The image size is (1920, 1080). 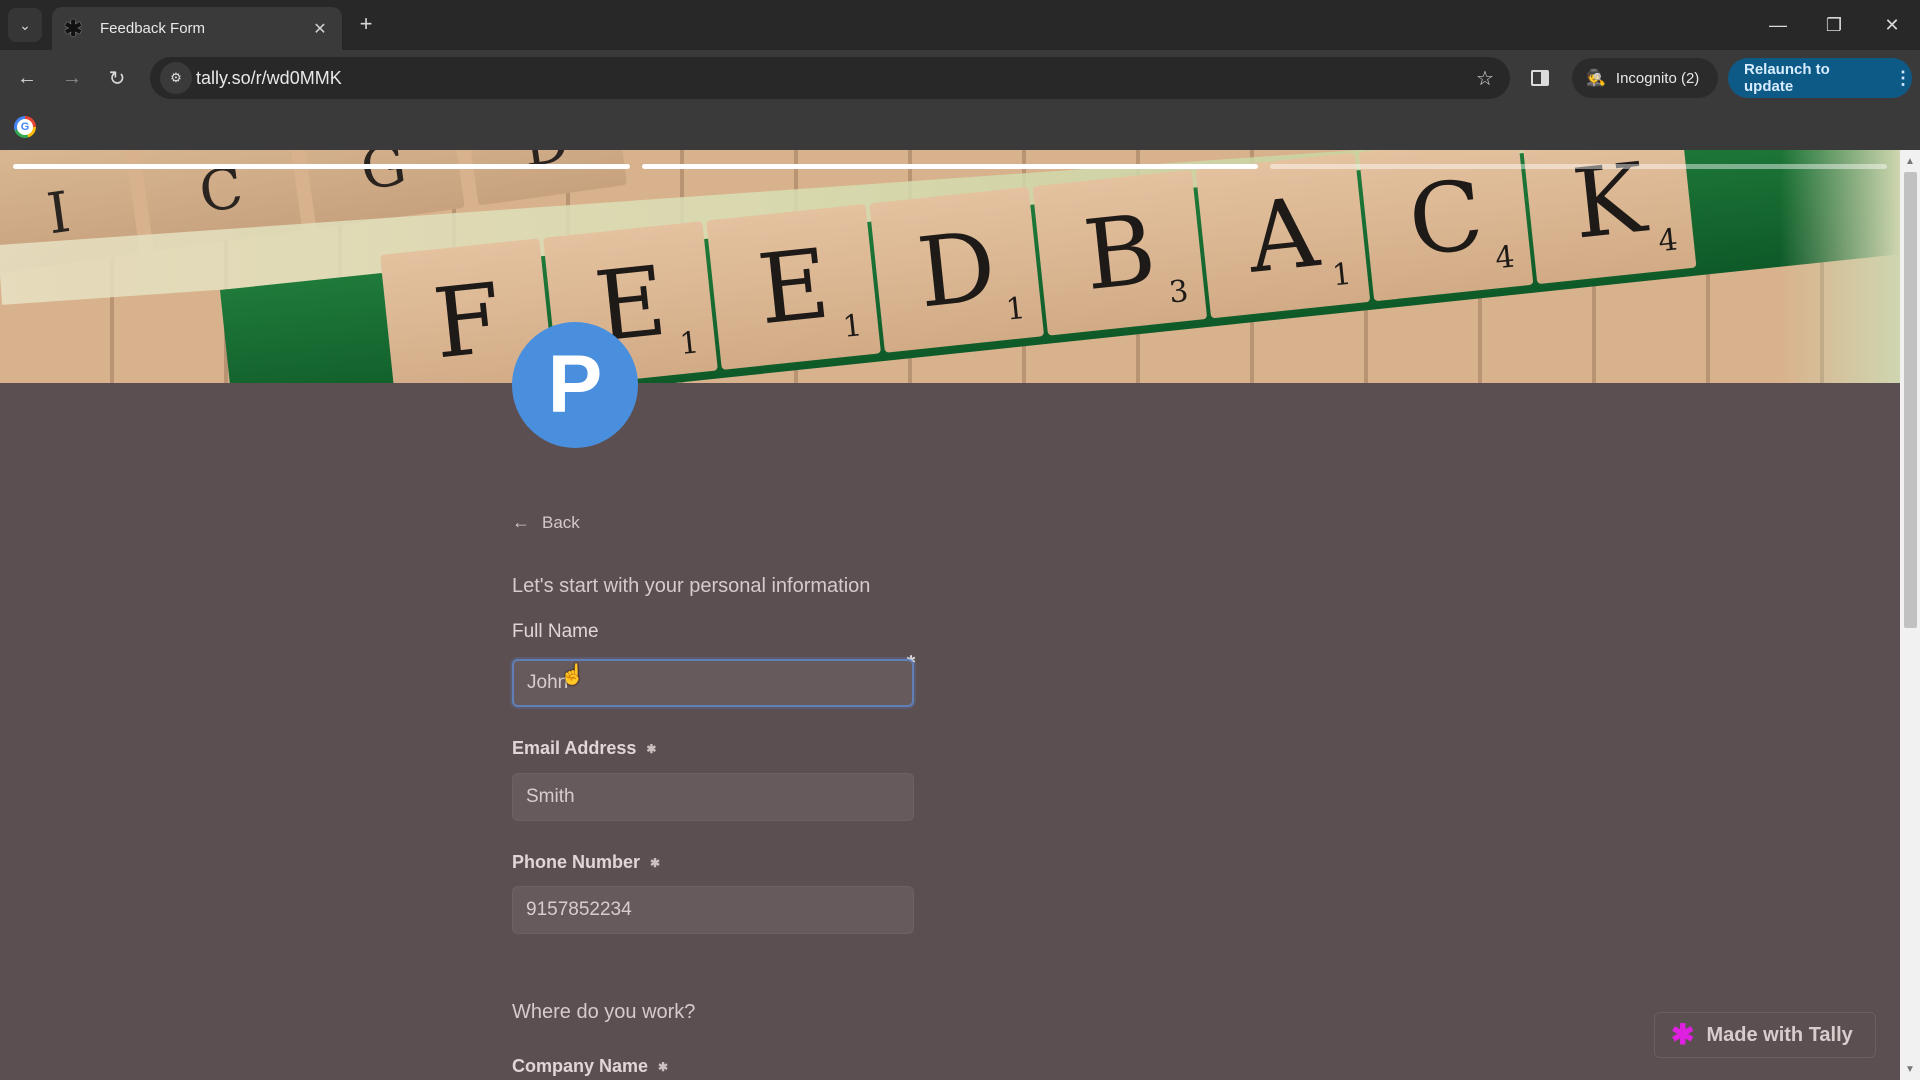 I want to click on reload-icon: ↻, so click(x=117, y=78).